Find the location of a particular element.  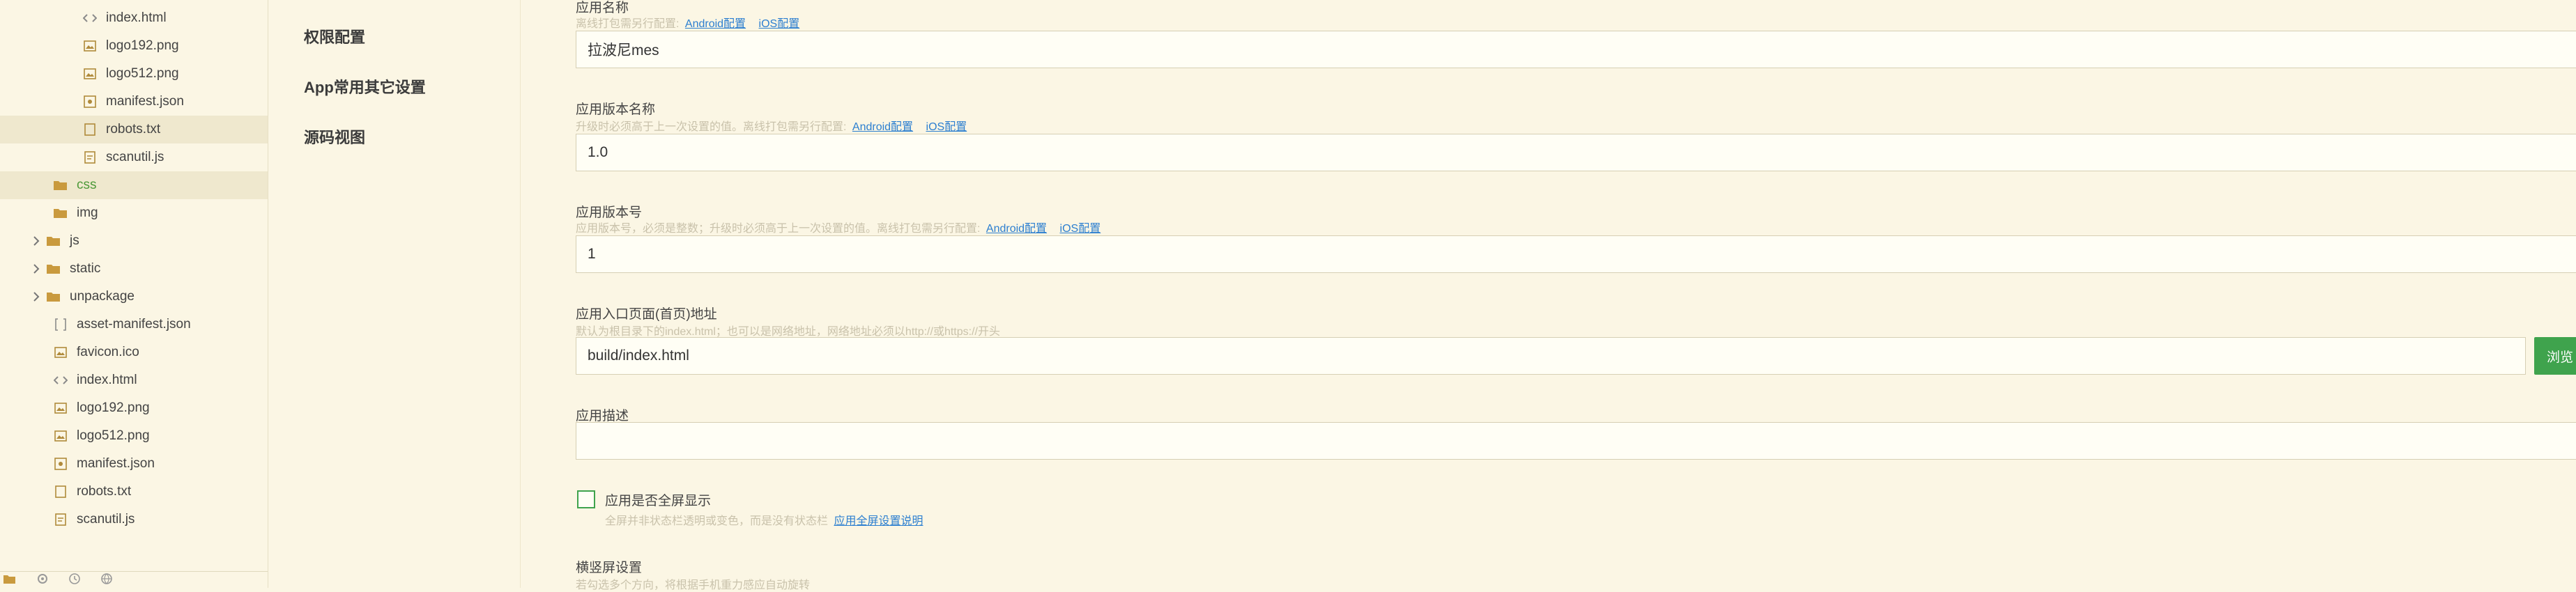

description-label: 应用描述 is located at coordinates (602, 416).